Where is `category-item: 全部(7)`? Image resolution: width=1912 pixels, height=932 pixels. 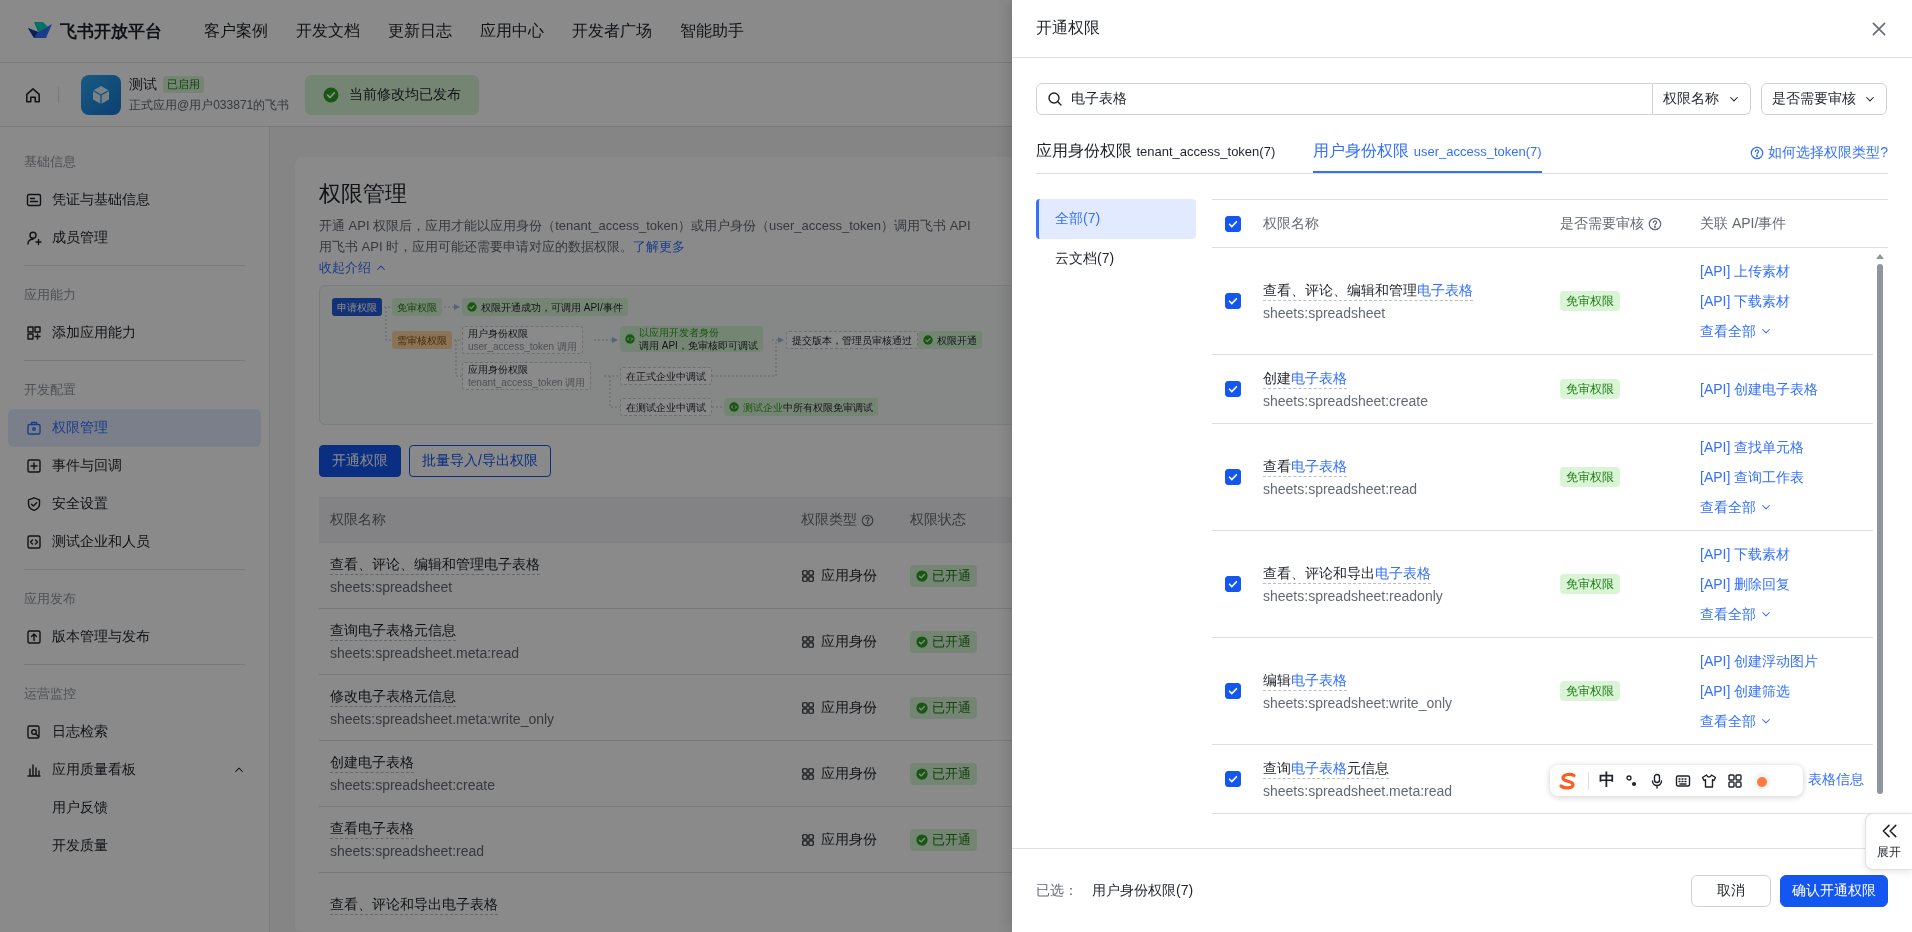
category-item: 全部(7) is located at coordinates (1116, 219).